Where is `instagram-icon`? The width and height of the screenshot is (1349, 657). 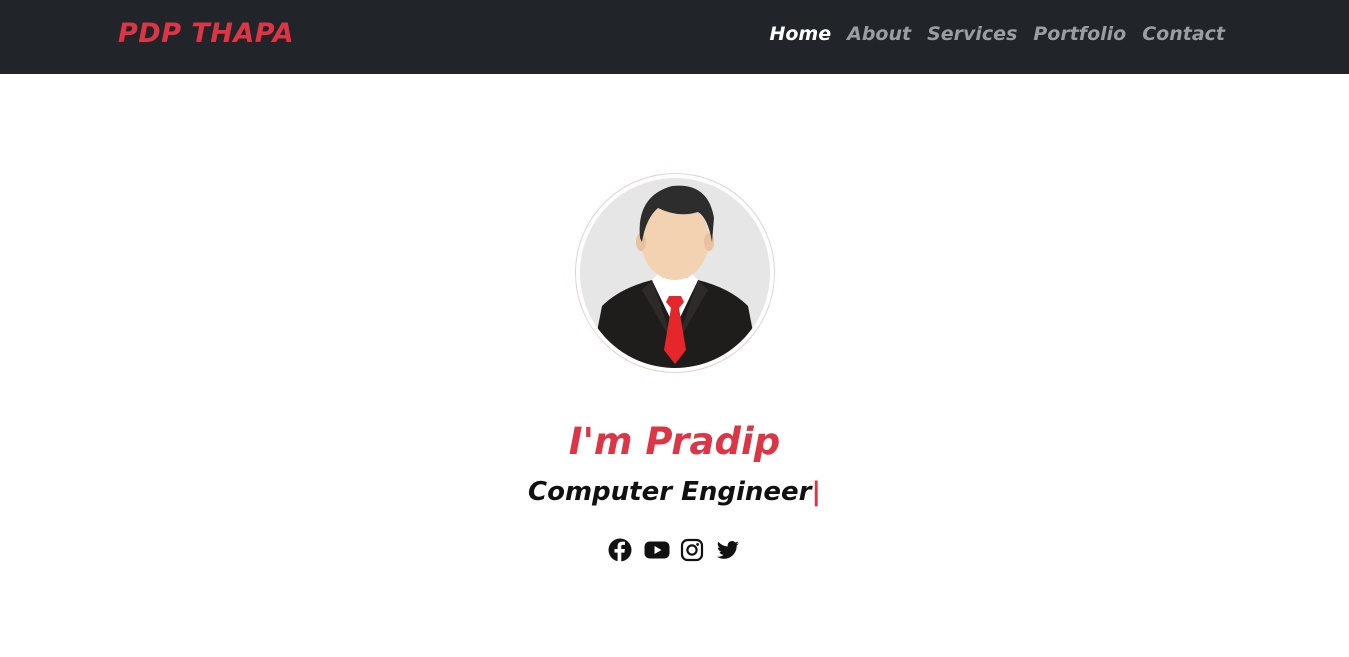 instagram-icon is located at coordinates (692, 550).